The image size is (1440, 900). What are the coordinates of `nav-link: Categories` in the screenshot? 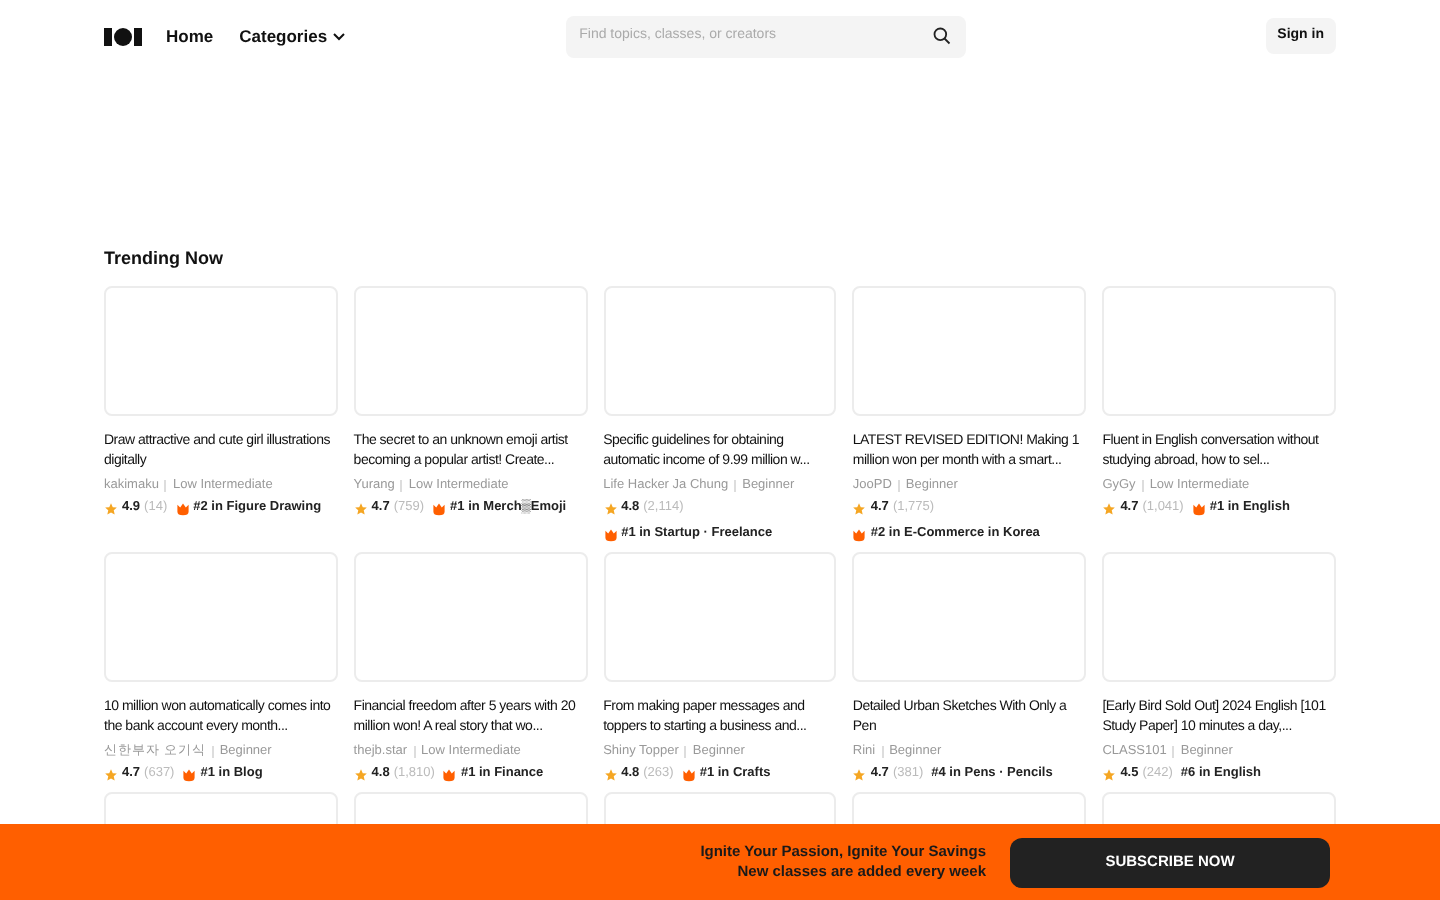 It's located at (292, 36).